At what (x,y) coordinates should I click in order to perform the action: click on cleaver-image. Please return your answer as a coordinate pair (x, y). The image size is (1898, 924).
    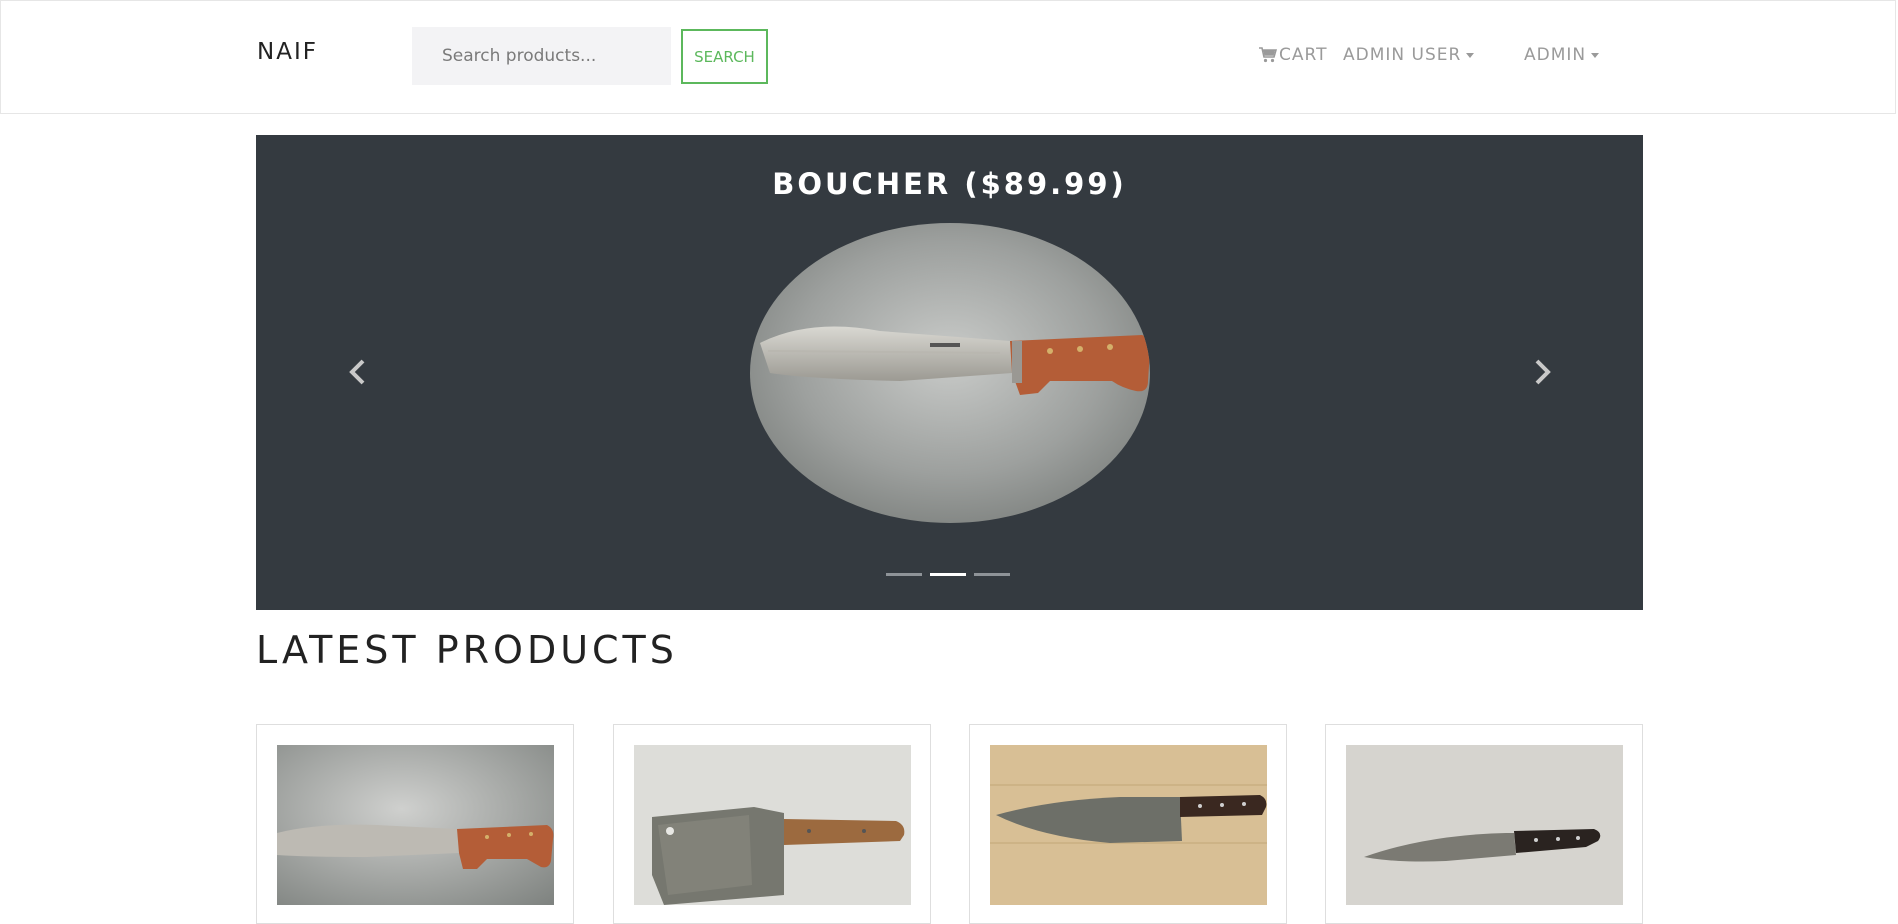
    Looking at the image, I should click on (772, 825).